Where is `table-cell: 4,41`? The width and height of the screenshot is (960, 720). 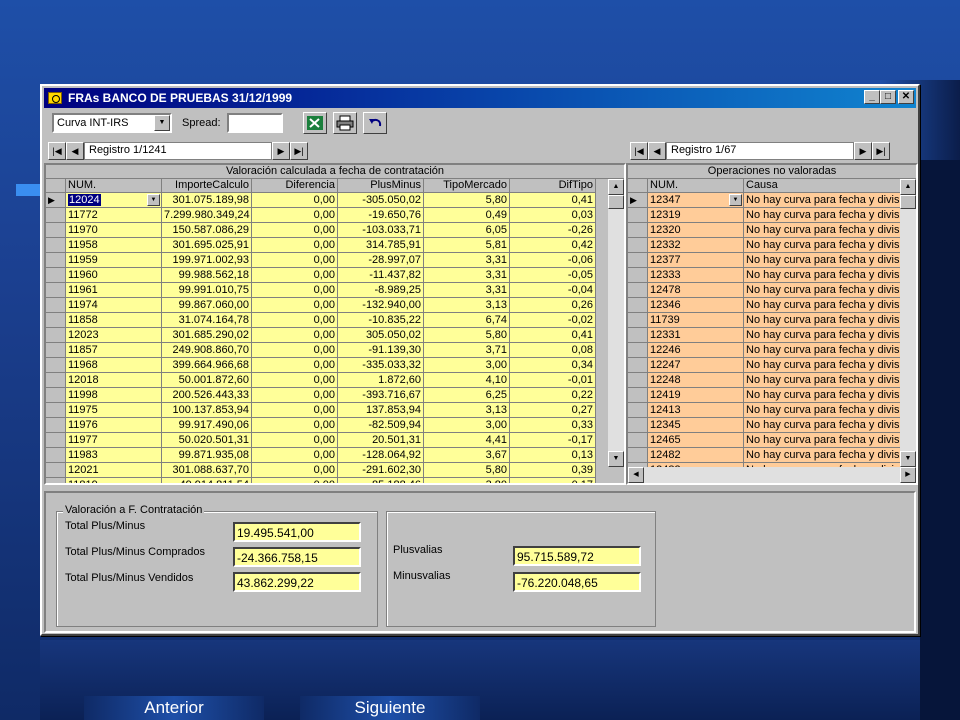 table-cell: 4,41 is located at coordinates (467, 440).